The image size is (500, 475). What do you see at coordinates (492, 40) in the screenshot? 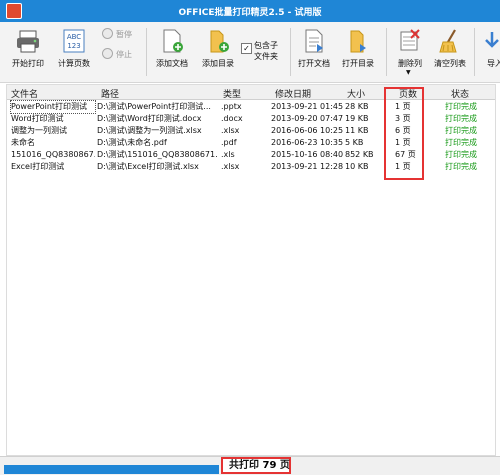
I see `import-arrow-icon` at bounding box center [492, 40].